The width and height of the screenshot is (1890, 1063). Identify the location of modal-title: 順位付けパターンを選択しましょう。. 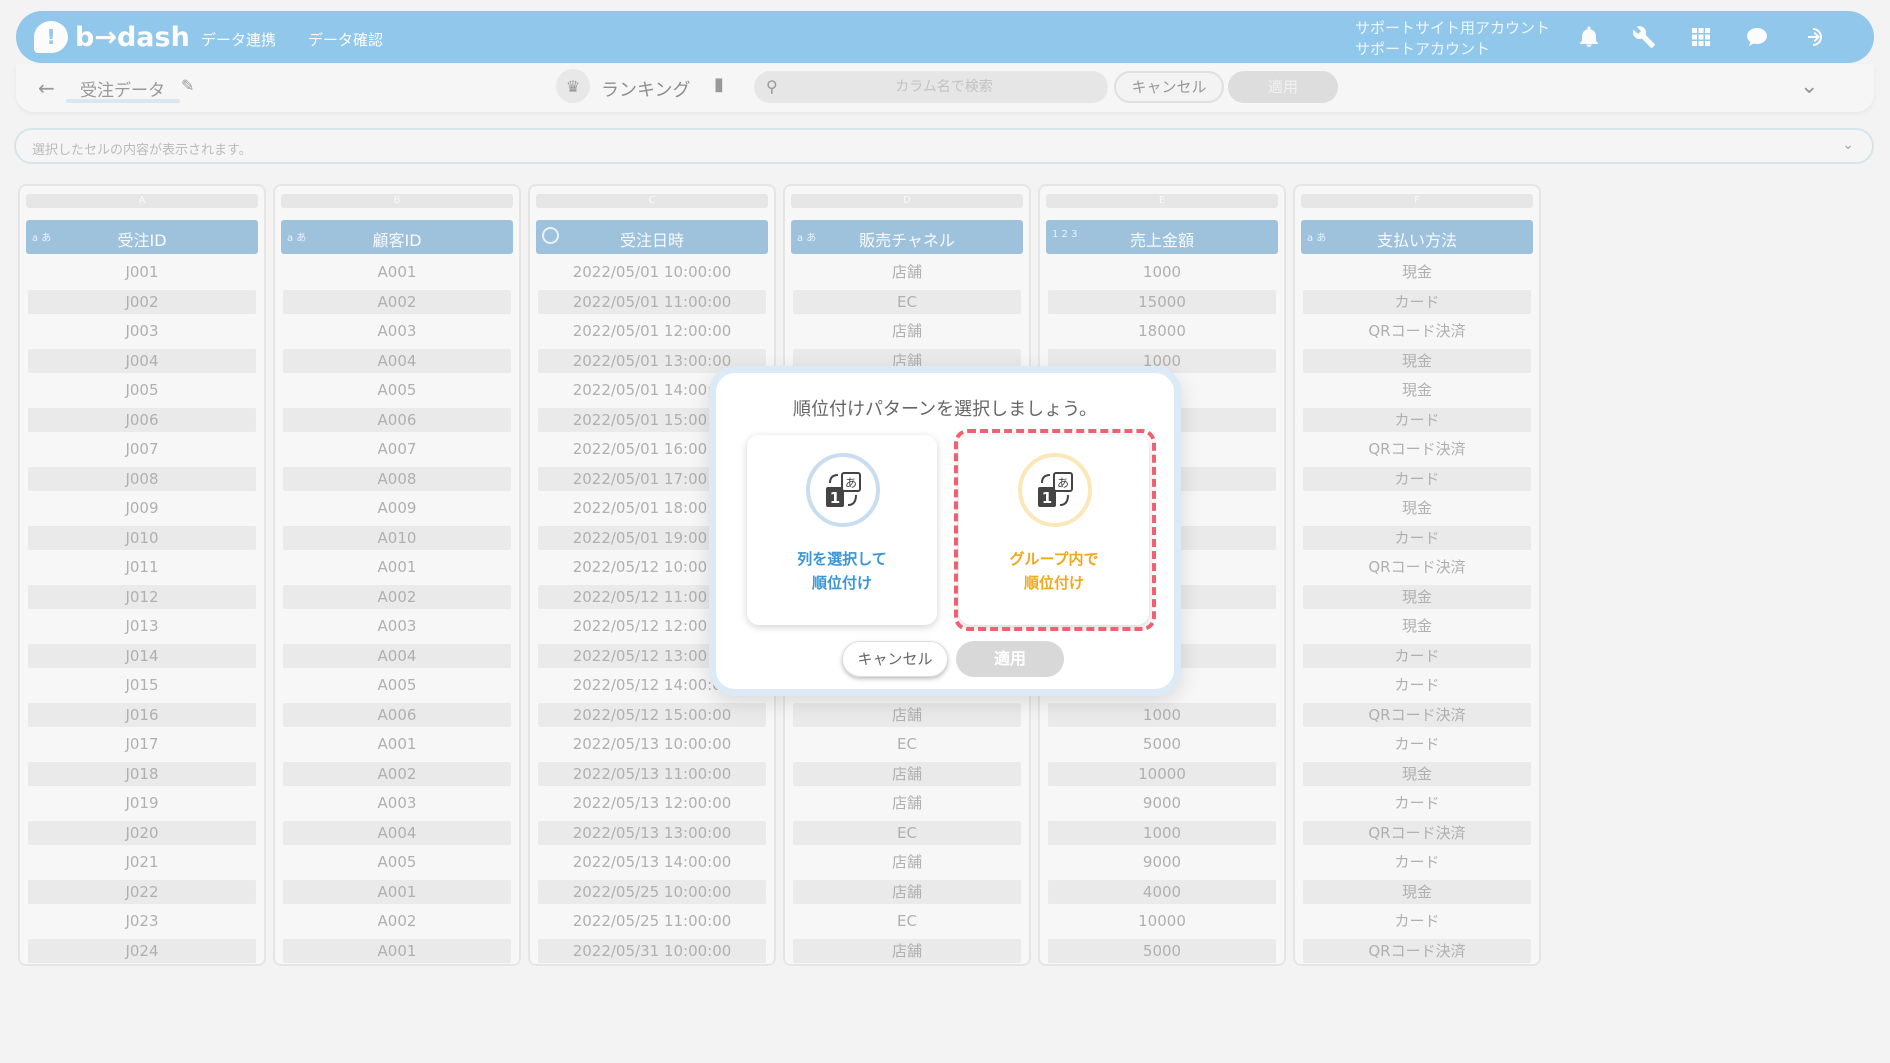
(945, 409).